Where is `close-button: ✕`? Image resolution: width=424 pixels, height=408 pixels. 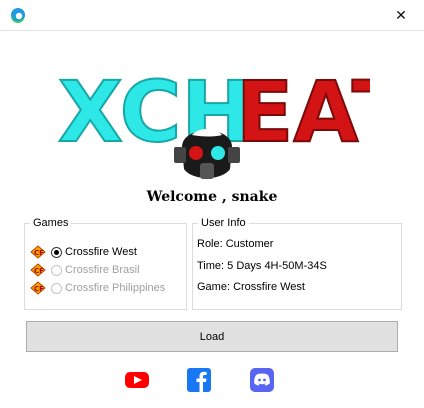 close-button: ✕ is located at coordinates (401, 15).